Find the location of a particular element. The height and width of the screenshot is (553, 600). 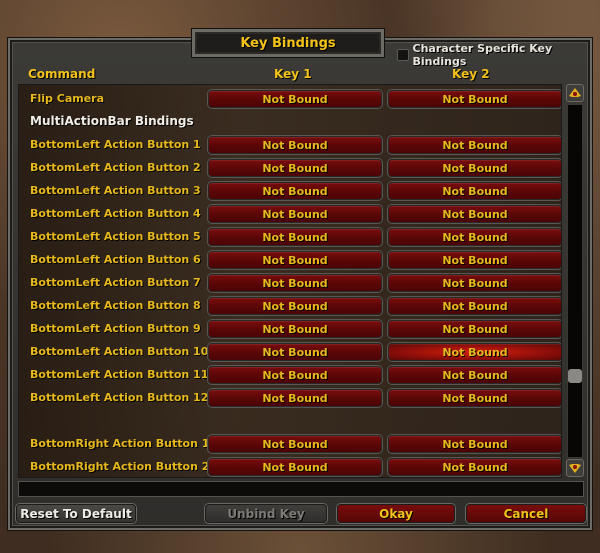

command-label: BottomLeft Action Button 7 is located at coordinates (115, 282).